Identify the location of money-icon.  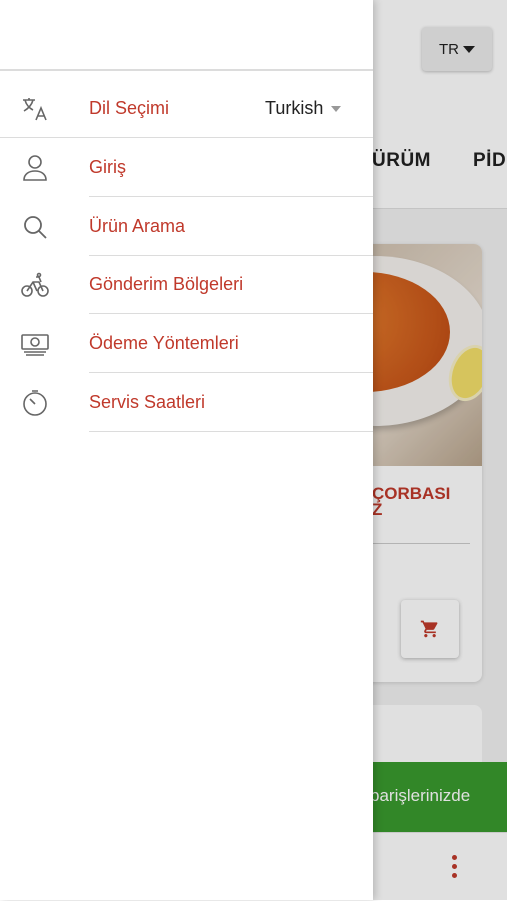
(35, 344).